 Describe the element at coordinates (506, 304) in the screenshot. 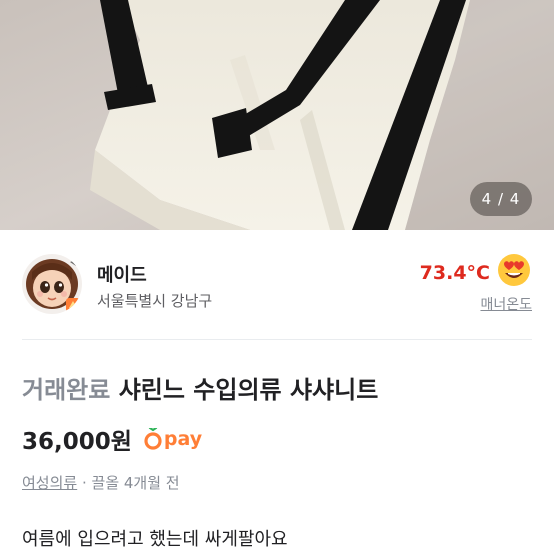

I see `manner-temperature-label: 매너온도` at that location.